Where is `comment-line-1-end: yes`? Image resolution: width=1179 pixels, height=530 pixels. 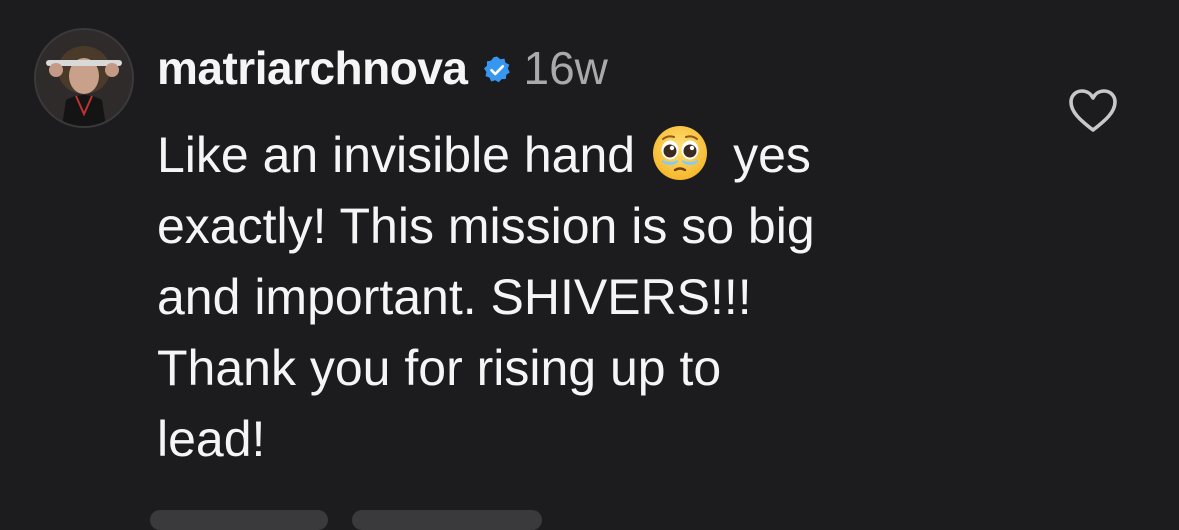
comment-line-1-end: yes is located at coordinates (772, 155).